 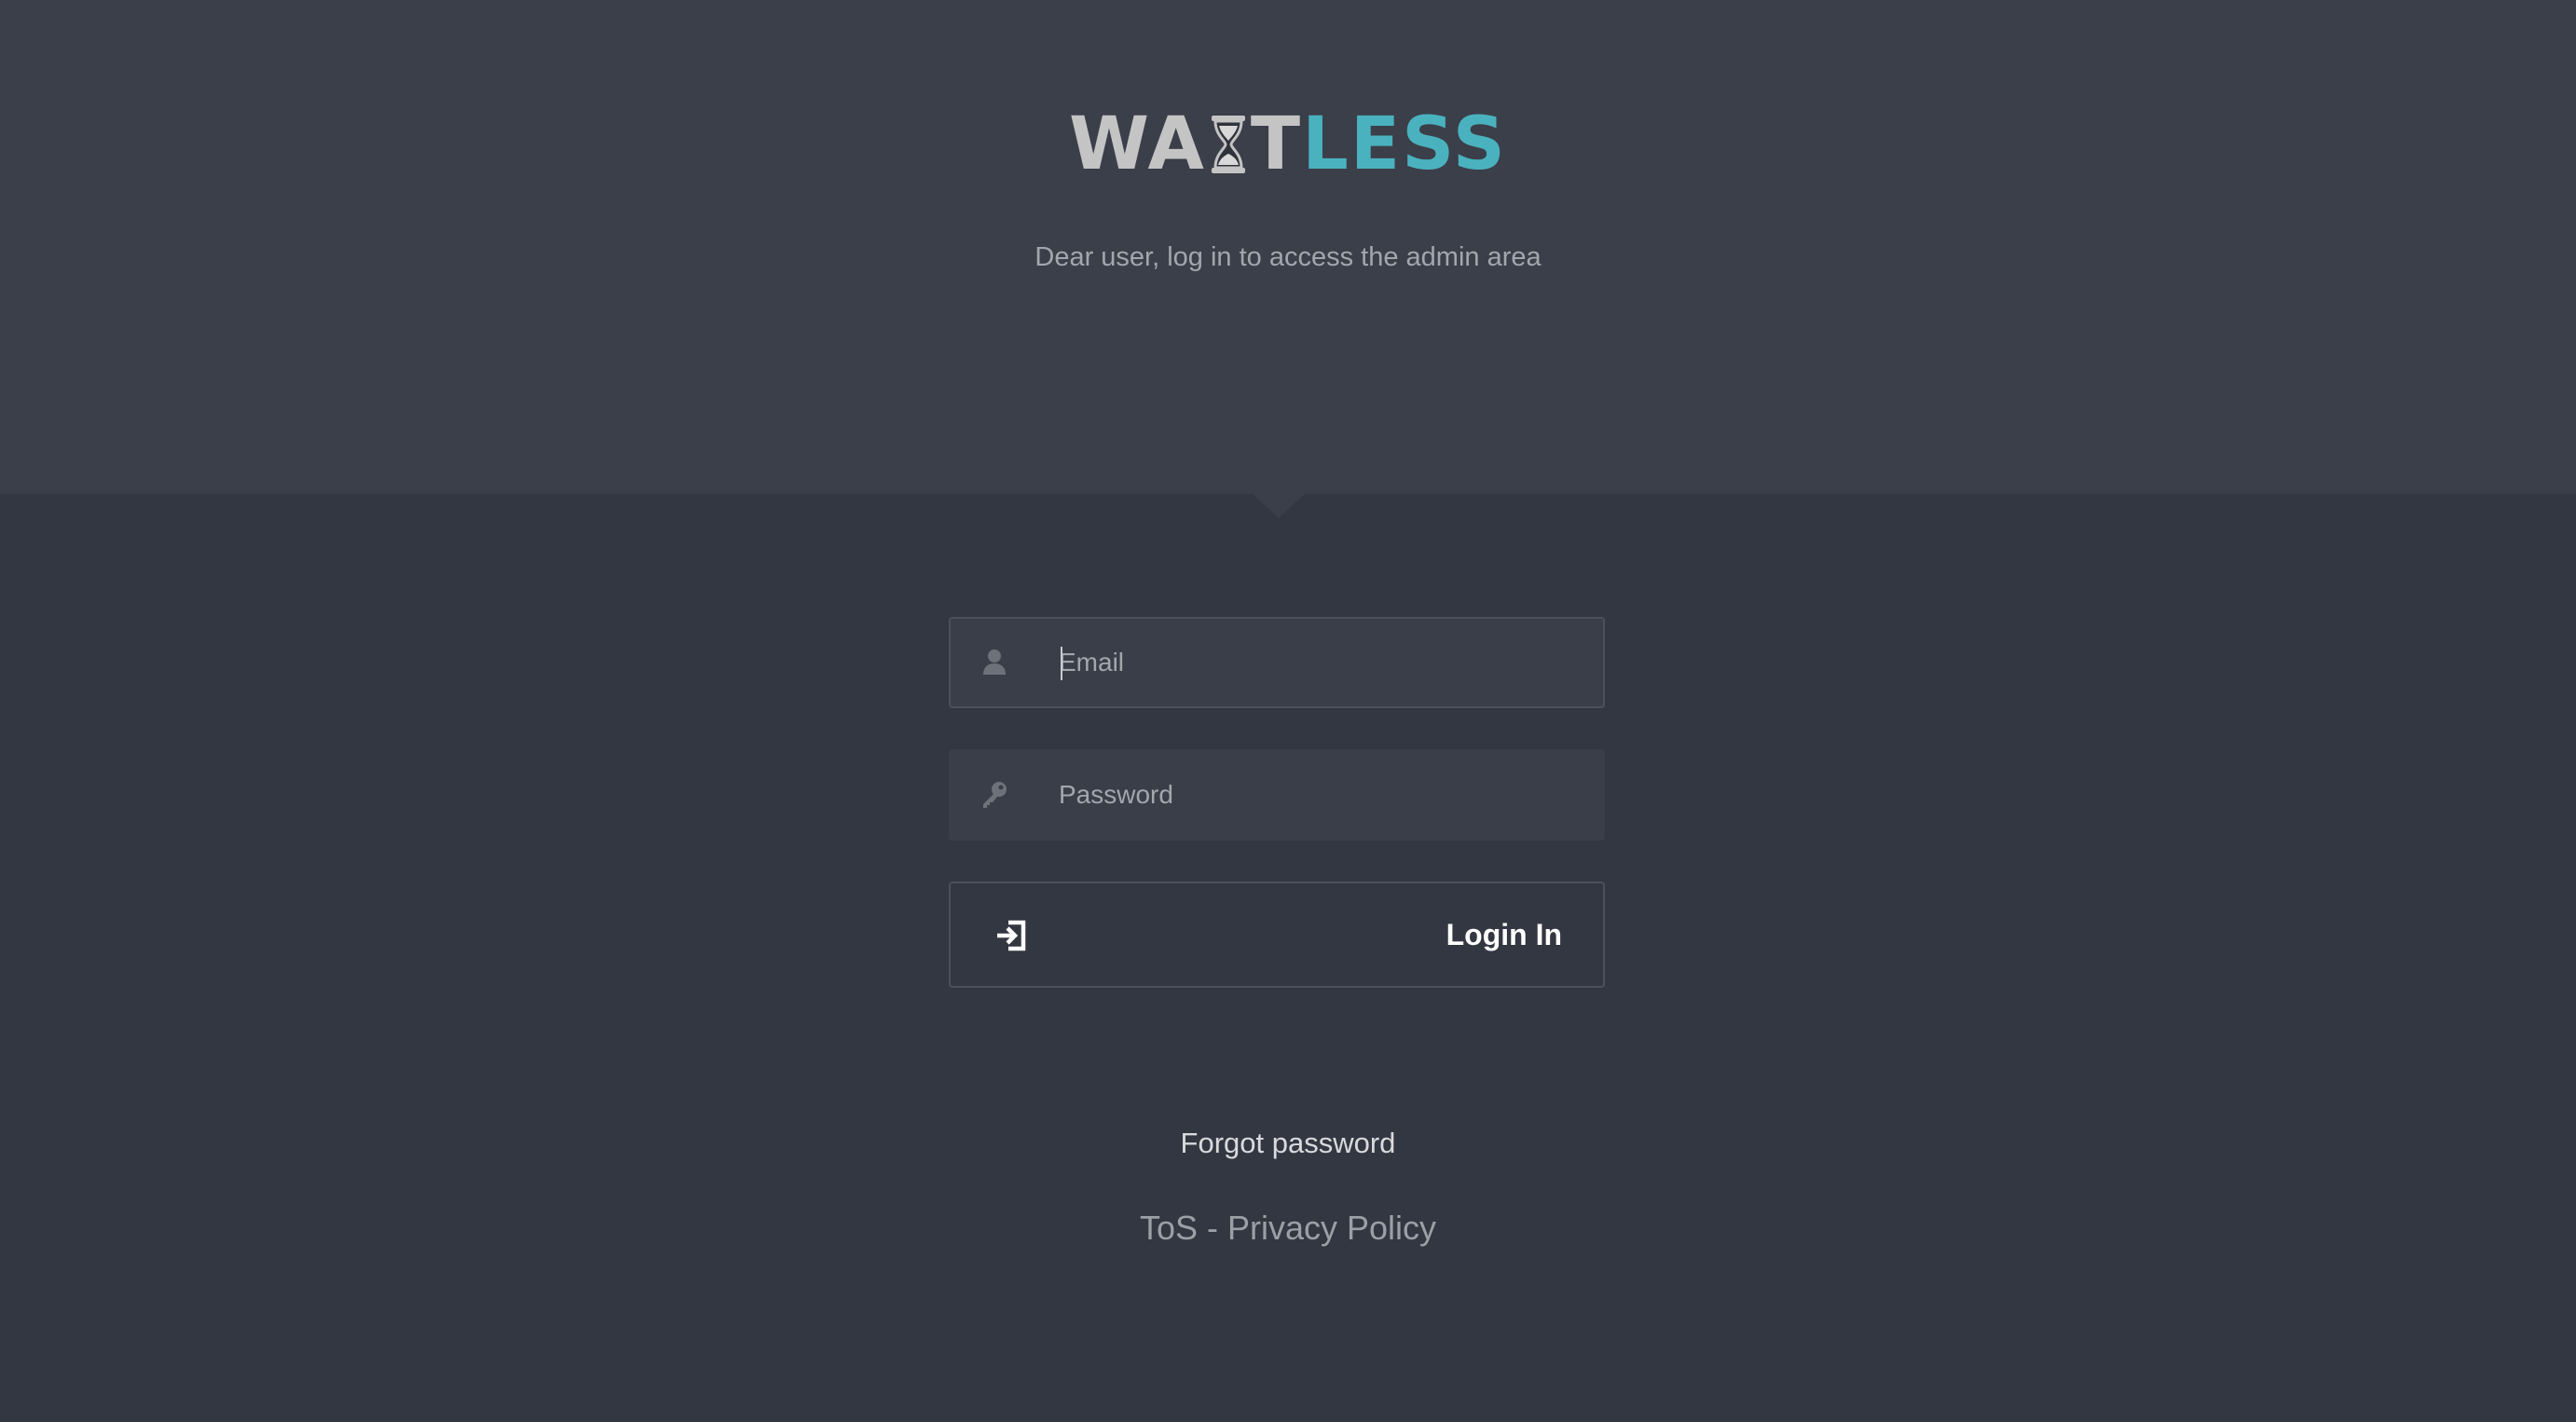 What do you see at coordinates (1169, 1228) in the screenshot?
I see `tos-link: ToS` at bounding box center [1169, 1228].